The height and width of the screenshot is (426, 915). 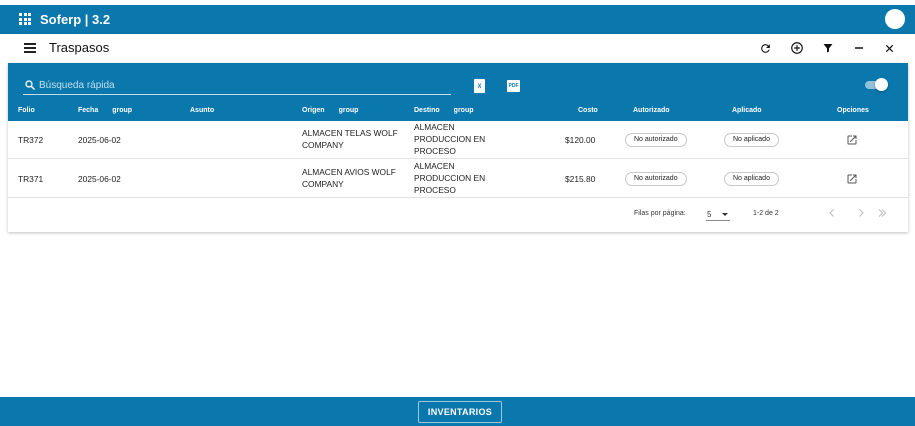 What do you see at coordinates (718, 214) in the screenshot?
I see `rows-per-page-select: 5` at bounding box center [718, 214].